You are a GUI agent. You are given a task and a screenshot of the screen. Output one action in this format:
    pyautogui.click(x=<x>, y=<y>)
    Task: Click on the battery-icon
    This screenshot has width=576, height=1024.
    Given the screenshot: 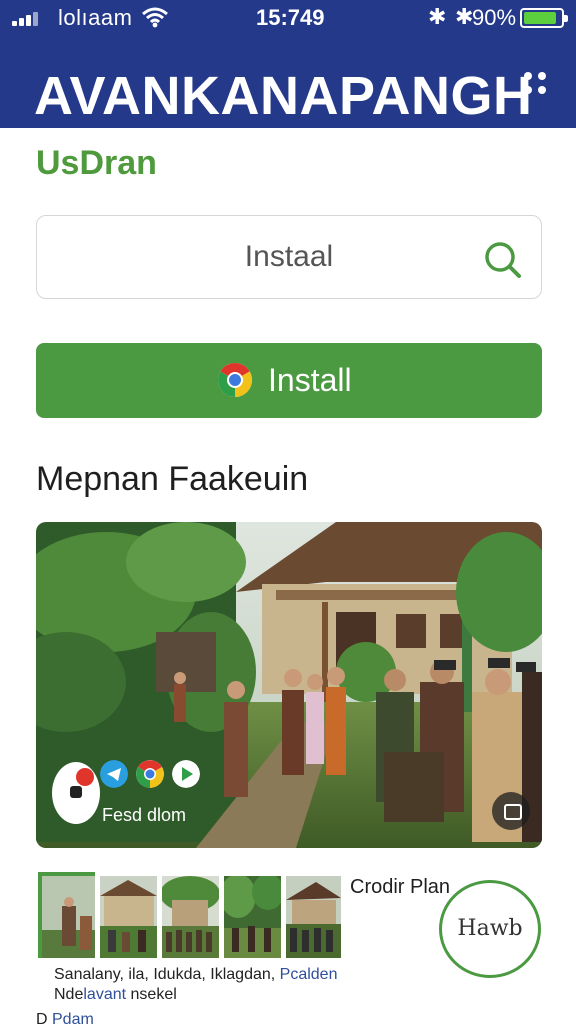 What is the action you would take?
    pyautogui.click(x=544, y=18)
    